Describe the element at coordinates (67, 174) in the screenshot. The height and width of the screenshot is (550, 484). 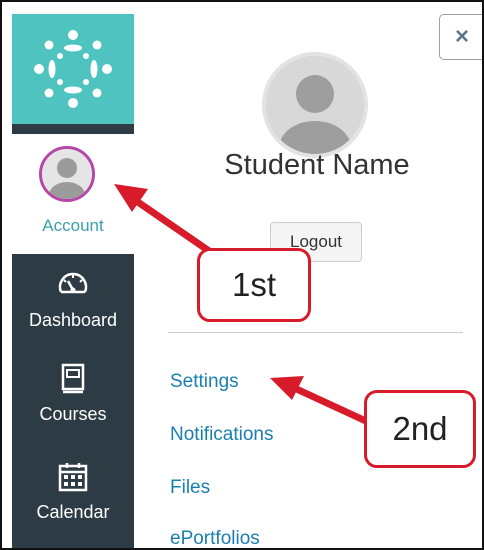
I see `account-avatar-icon` at that location.